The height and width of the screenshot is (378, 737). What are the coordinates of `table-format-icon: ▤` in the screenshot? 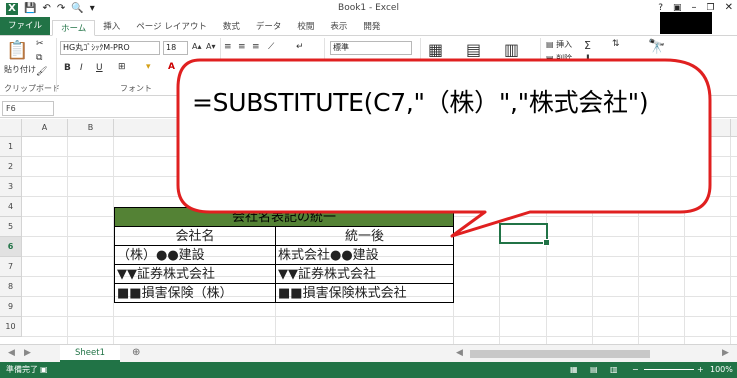 It's located at (473, 49).